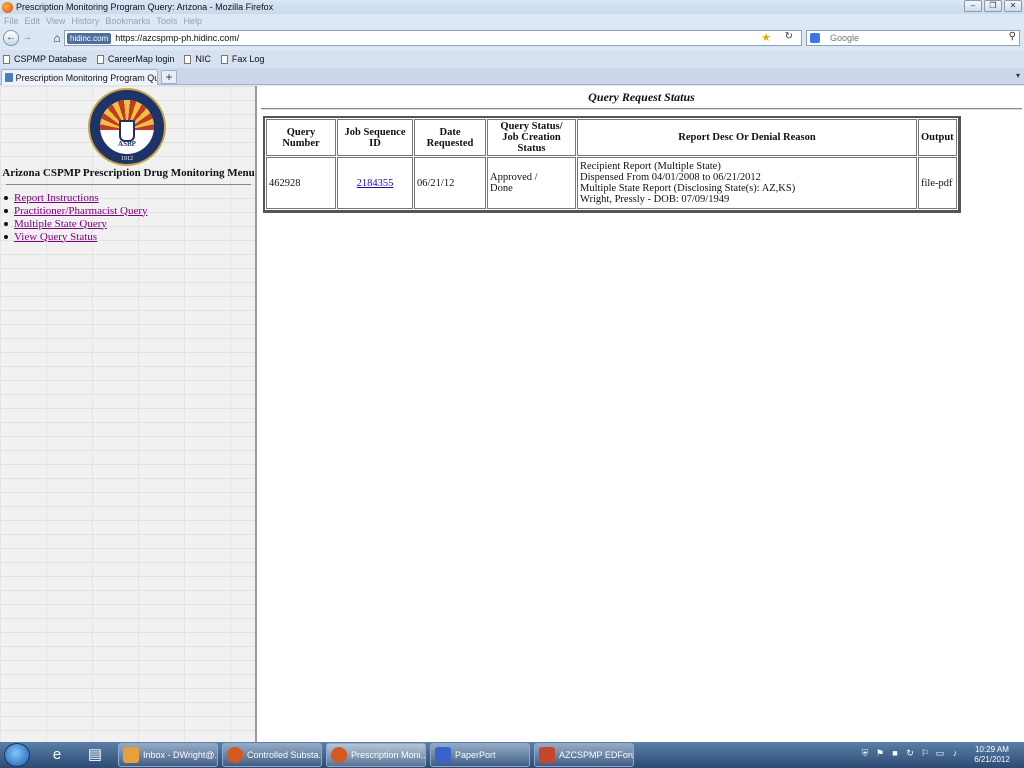  What do you see at coordinates (992, 759) in the screenshot?
I see `clock-date: 6/21/2012` at bounding box center [992, 759].